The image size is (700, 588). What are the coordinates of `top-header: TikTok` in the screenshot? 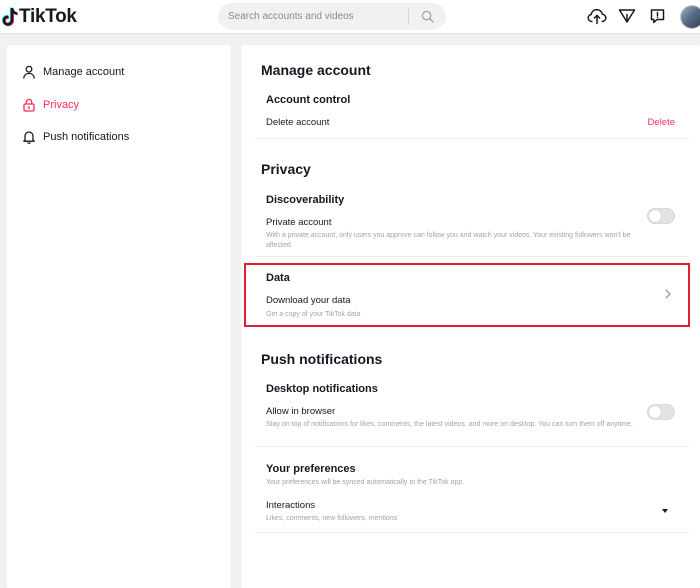 It's located at (350, 17).